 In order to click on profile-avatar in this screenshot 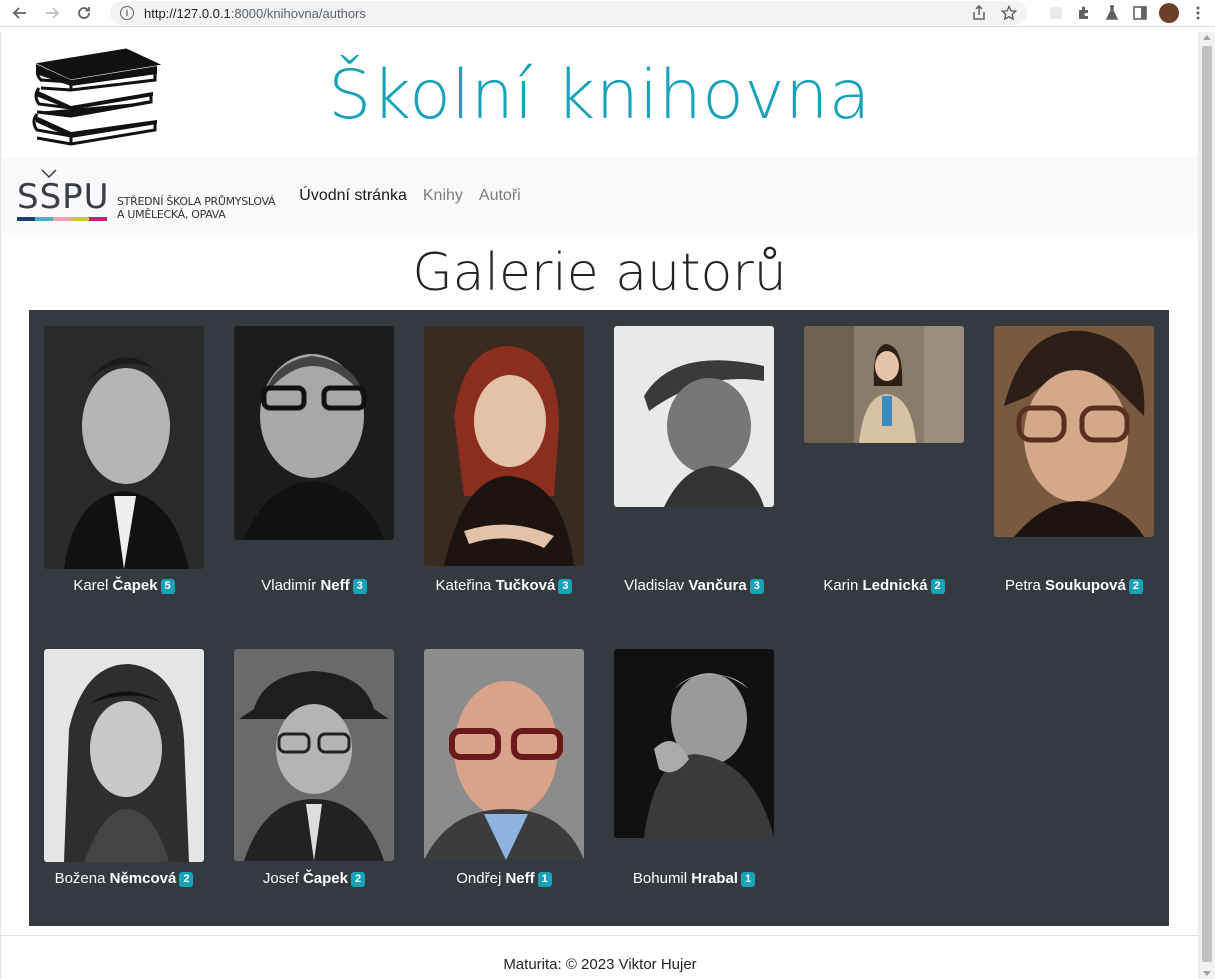, I will do `click(1169, 13)`.